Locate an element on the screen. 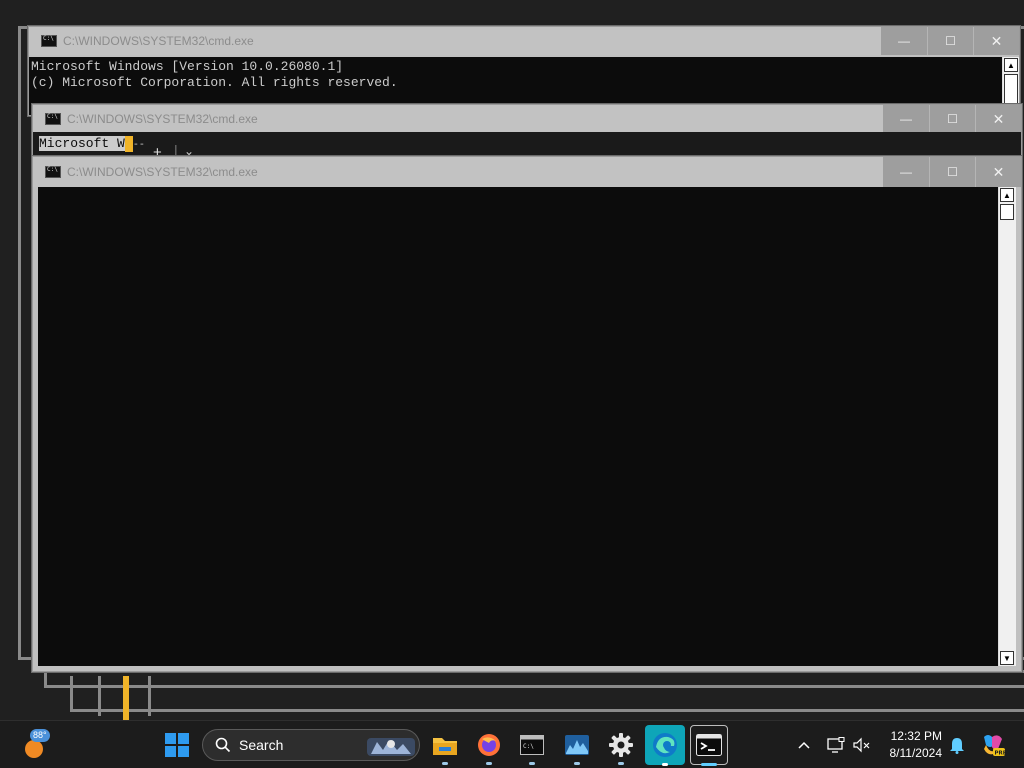 Image resolution: width=1024 pixels, height=768 pixels. selected-text: Microsoft W is located at coordinates (82, 143).